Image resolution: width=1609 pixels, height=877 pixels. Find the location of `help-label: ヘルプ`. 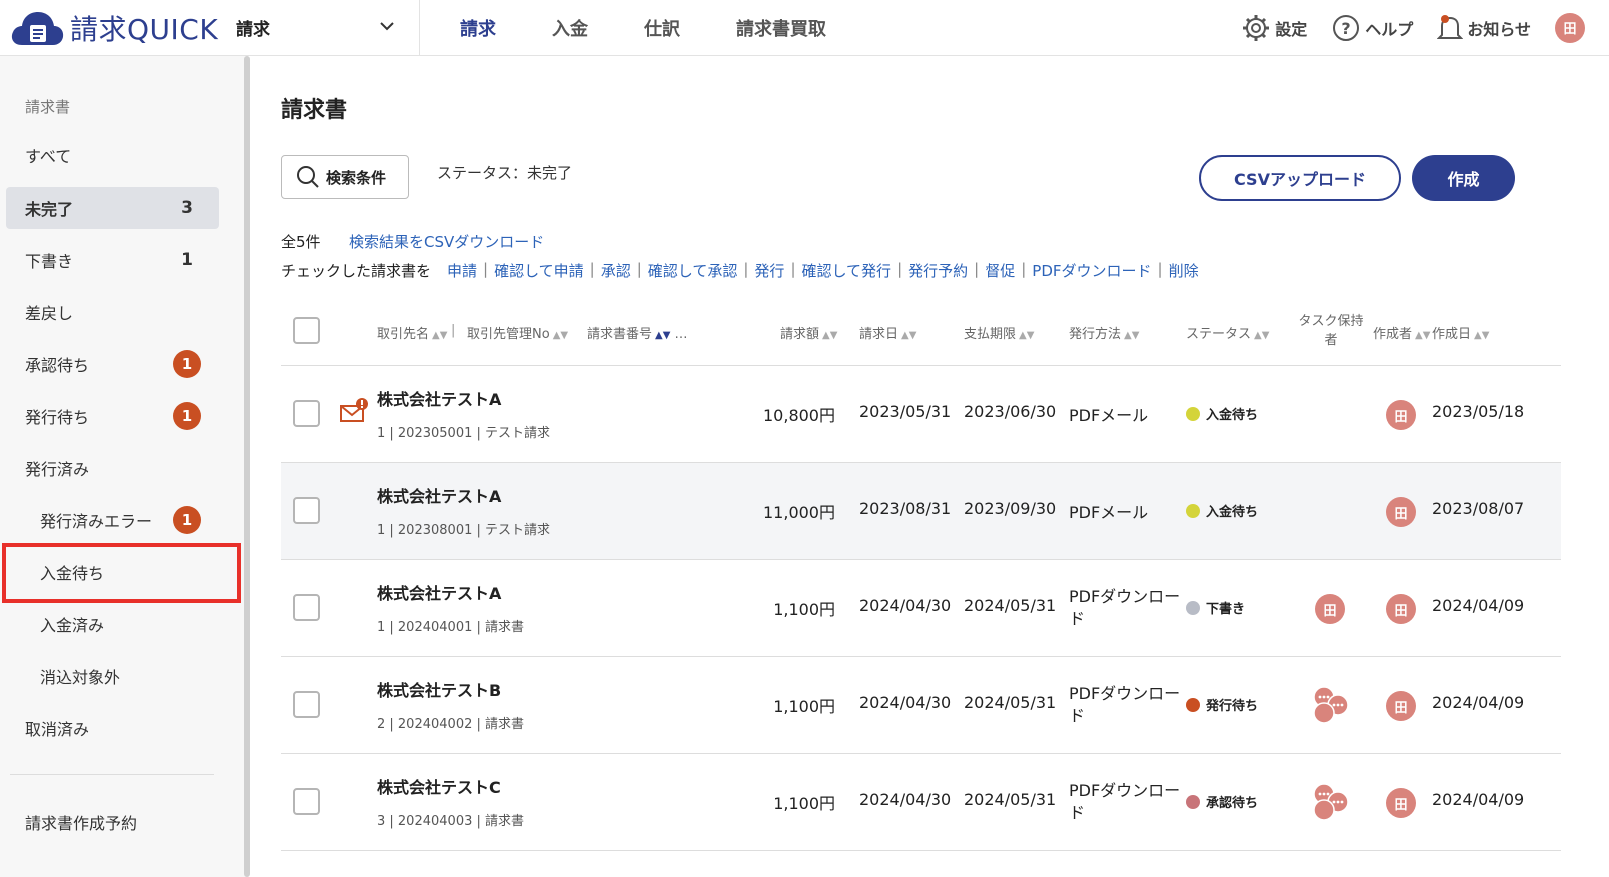

help-label: ヘルプ is located at coordinates (1389, 29).